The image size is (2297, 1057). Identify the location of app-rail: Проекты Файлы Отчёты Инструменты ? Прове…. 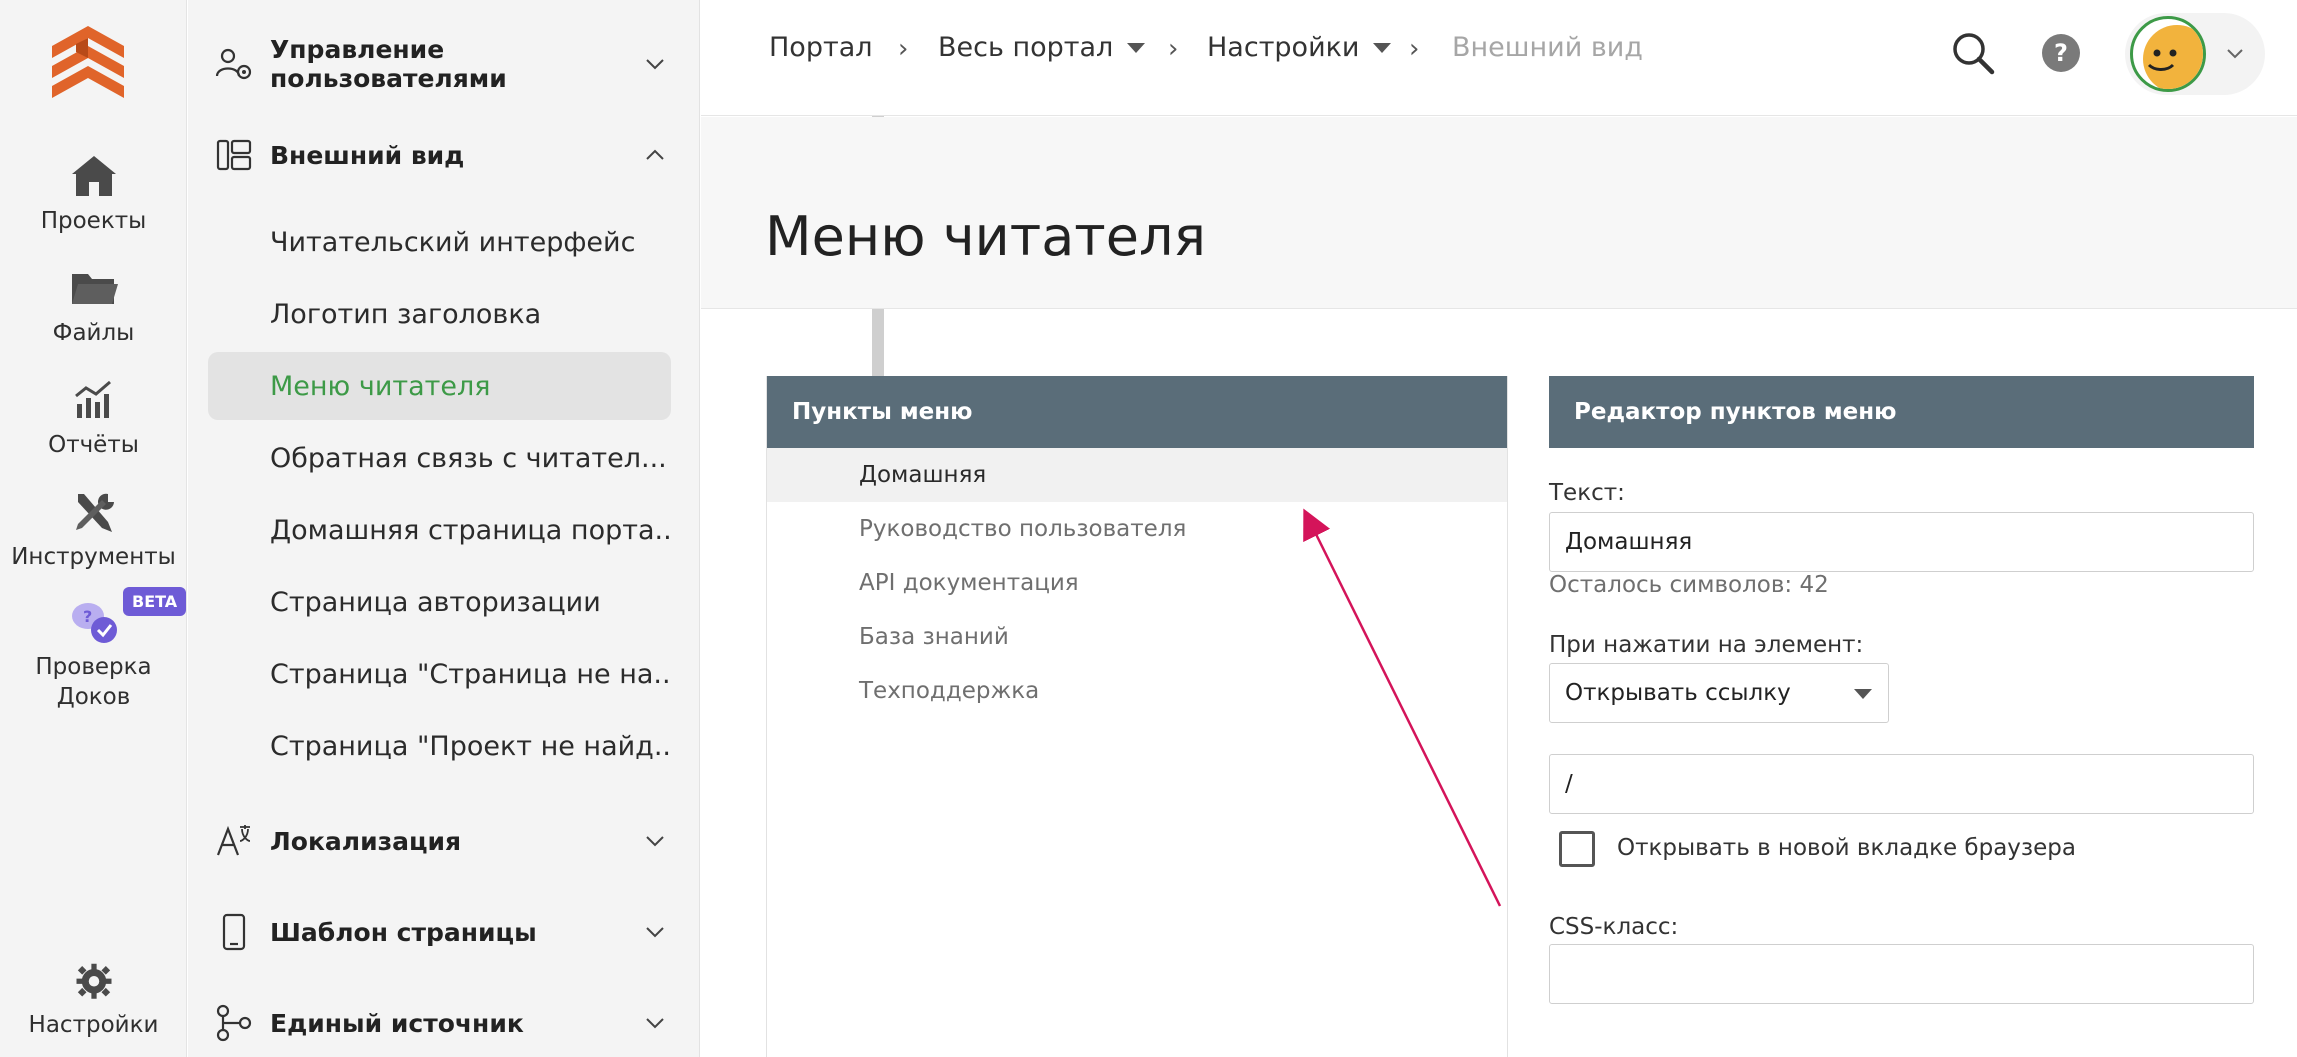
(93, 528).